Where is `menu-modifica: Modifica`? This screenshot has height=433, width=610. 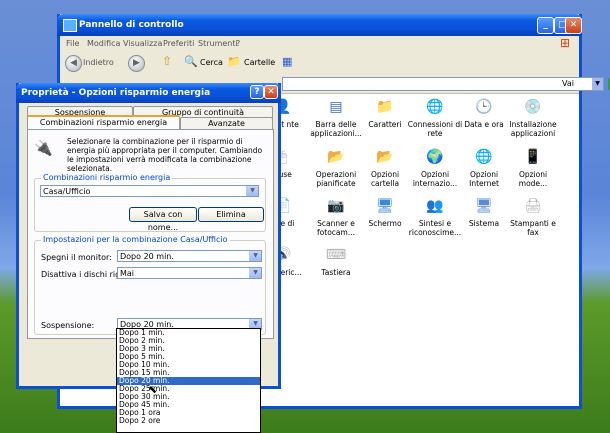
menu-modifica: Modifica is located at coordinates (103, 43).